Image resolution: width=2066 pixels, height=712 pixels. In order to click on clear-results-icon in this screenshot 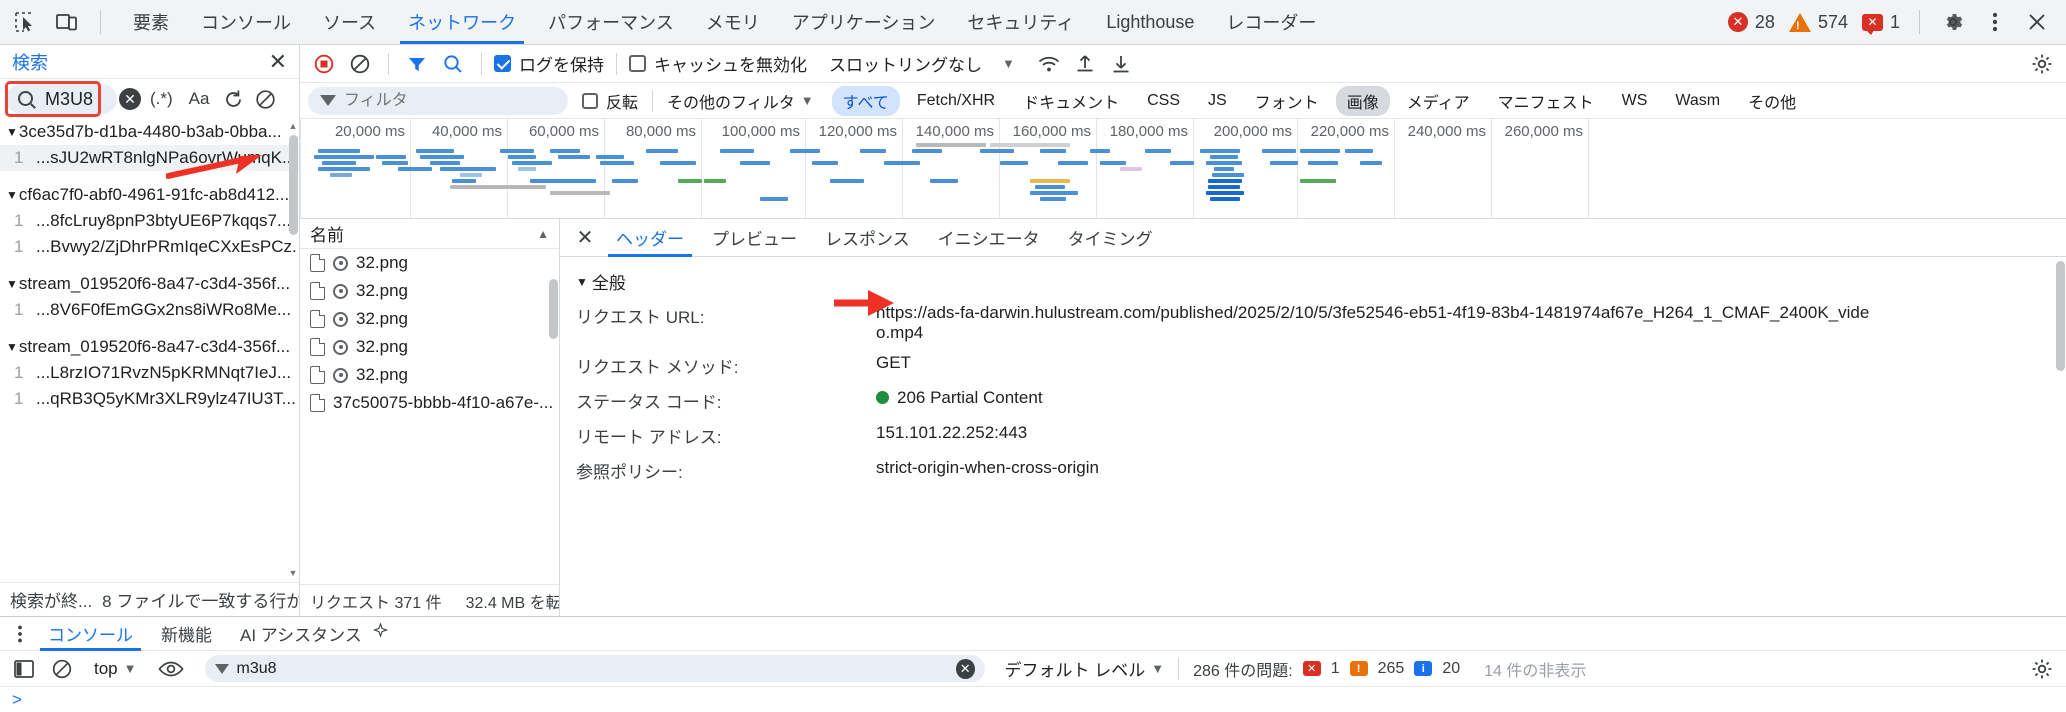, I will do `click(265, 99)`.